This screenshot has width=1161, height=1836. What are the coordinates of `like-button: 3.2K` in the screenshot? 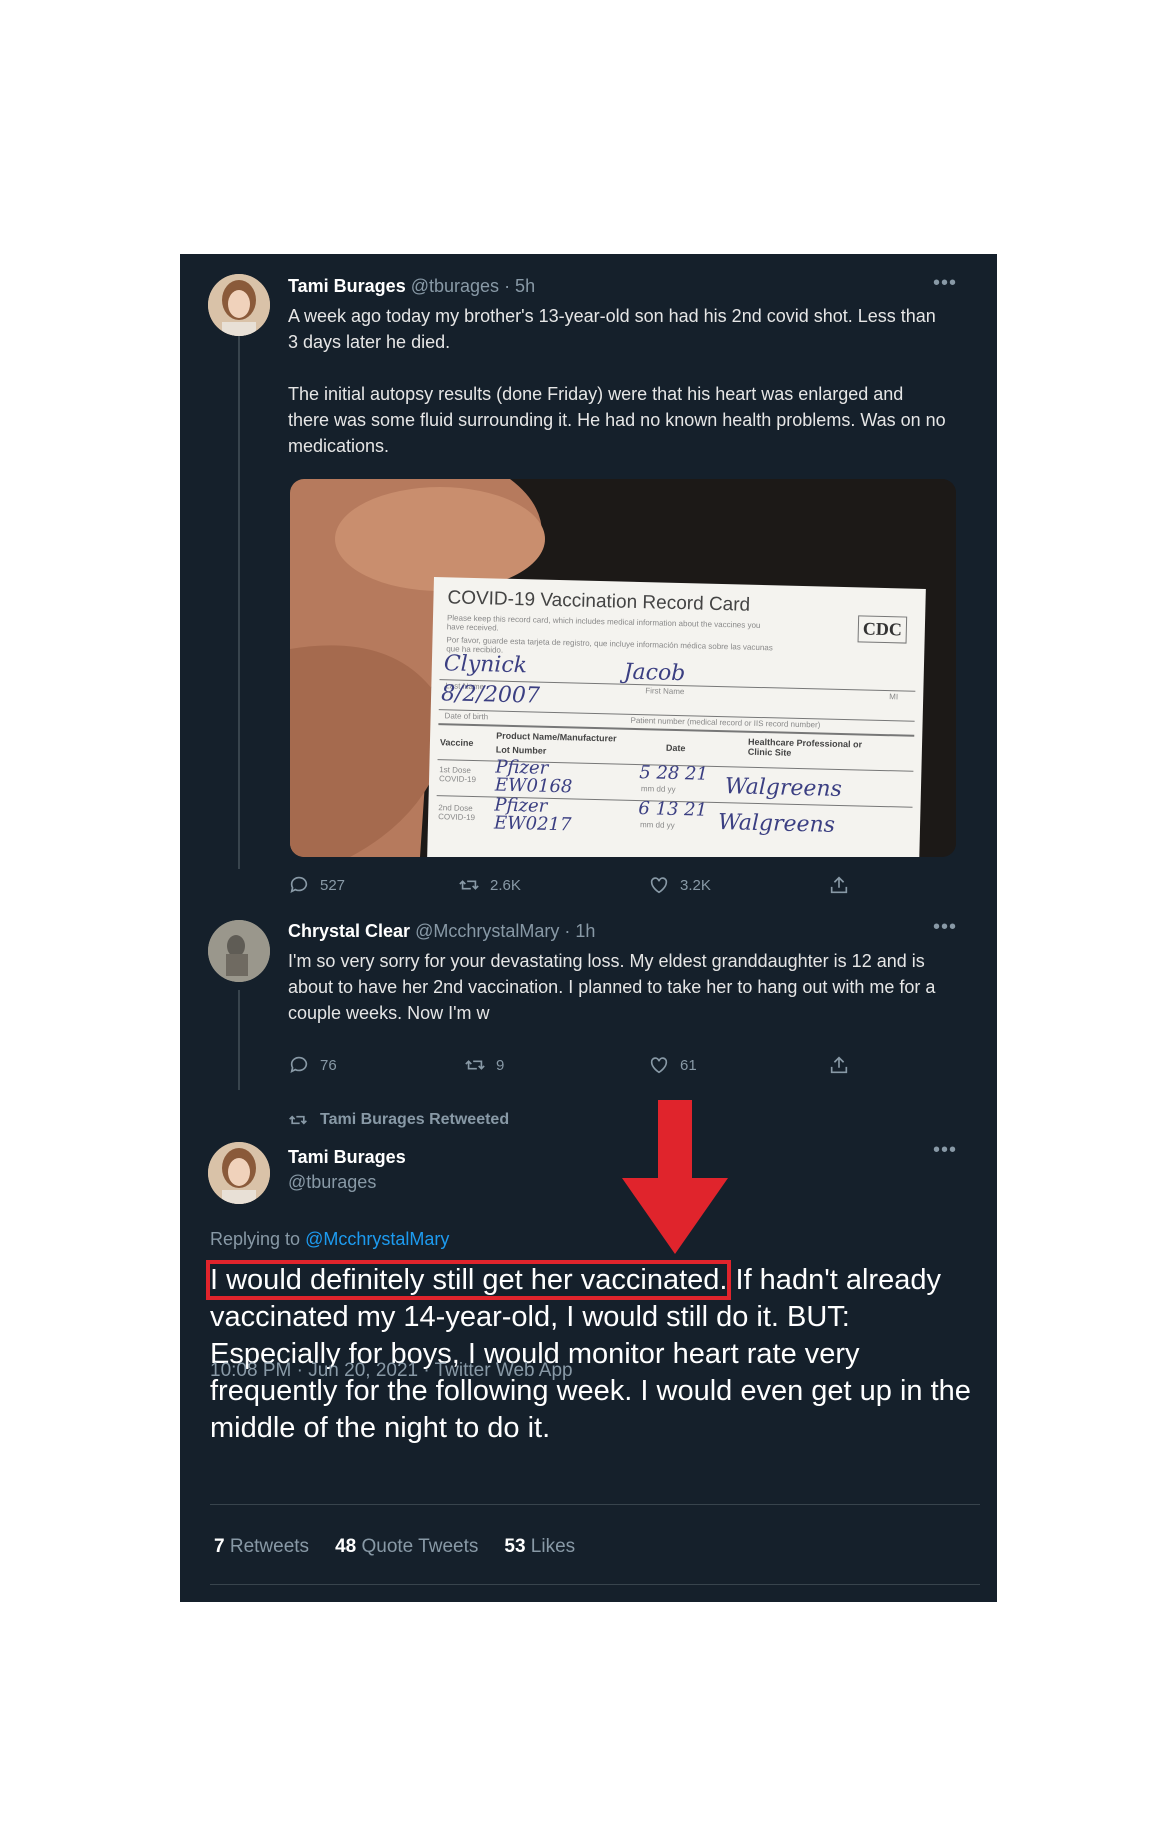 It's located at (679, 885).